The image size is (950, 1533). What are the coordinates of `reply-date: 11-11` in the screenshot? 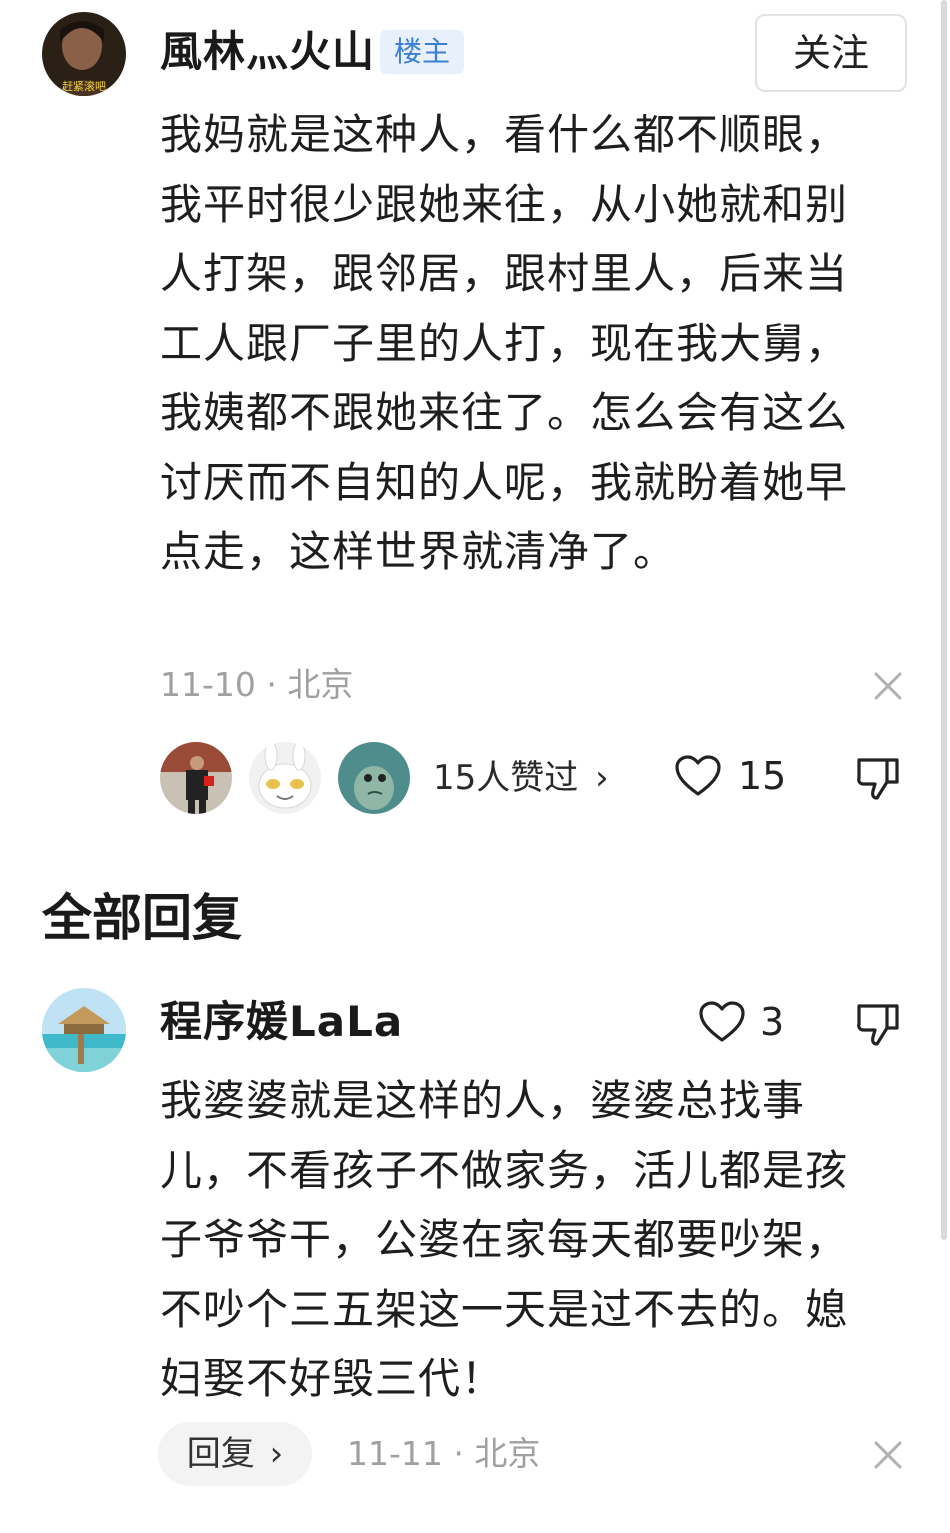 It's located at (395, 1453).